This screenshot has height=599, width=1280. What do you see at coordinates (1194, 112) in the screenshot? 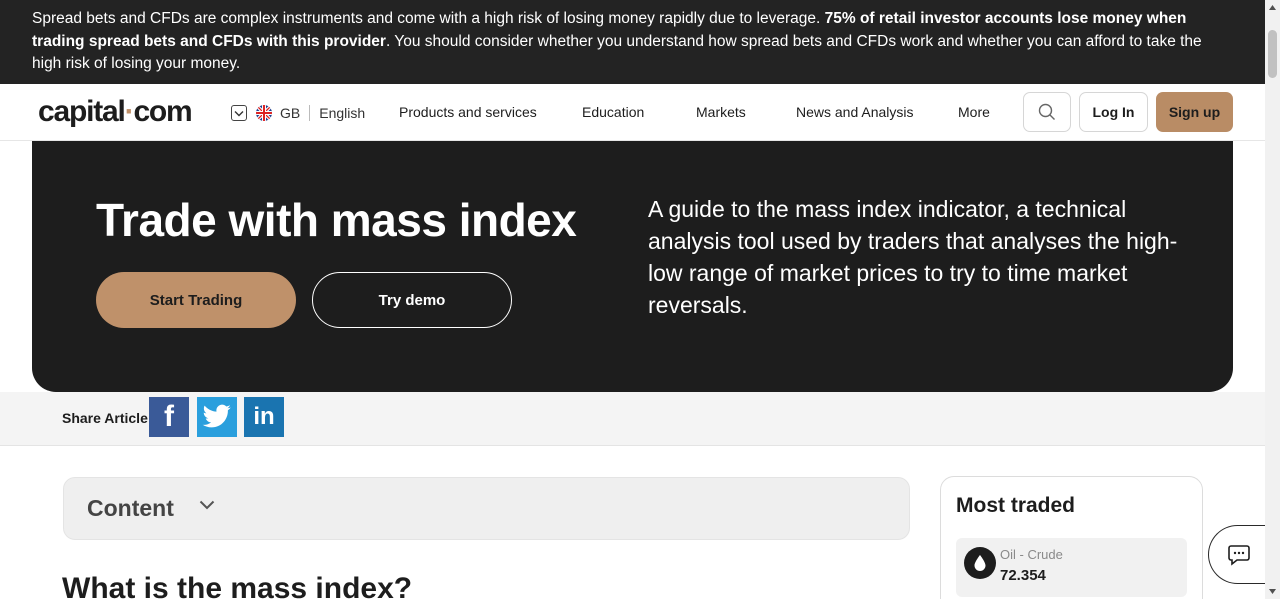
I see `signup-button: Sign up` at bounding box center [1194, 112].